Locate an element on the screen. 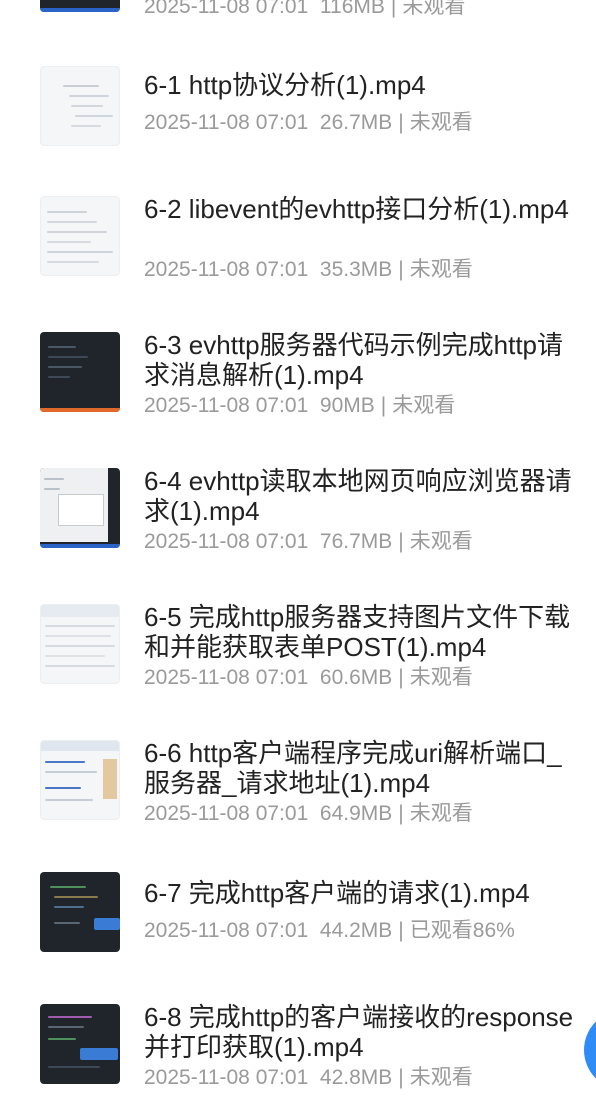 This screenshot has width=596, height=1118. video-meta: 2025-11-08 07:01 42.8MB | 未观看 is located at coordinates (308, 1078).